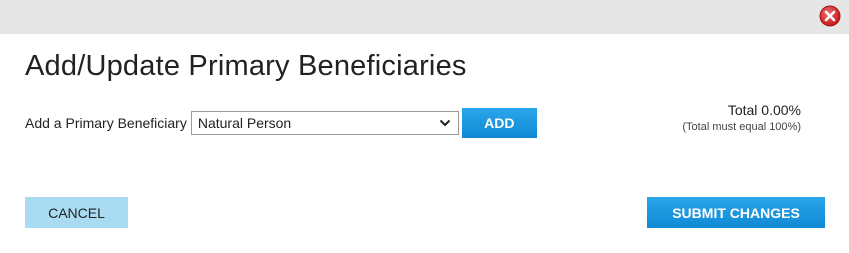 The height and width of the screenshot is (253, 849). I want to click on beneficiary-type-select: Natural Person, so click(324, 123).